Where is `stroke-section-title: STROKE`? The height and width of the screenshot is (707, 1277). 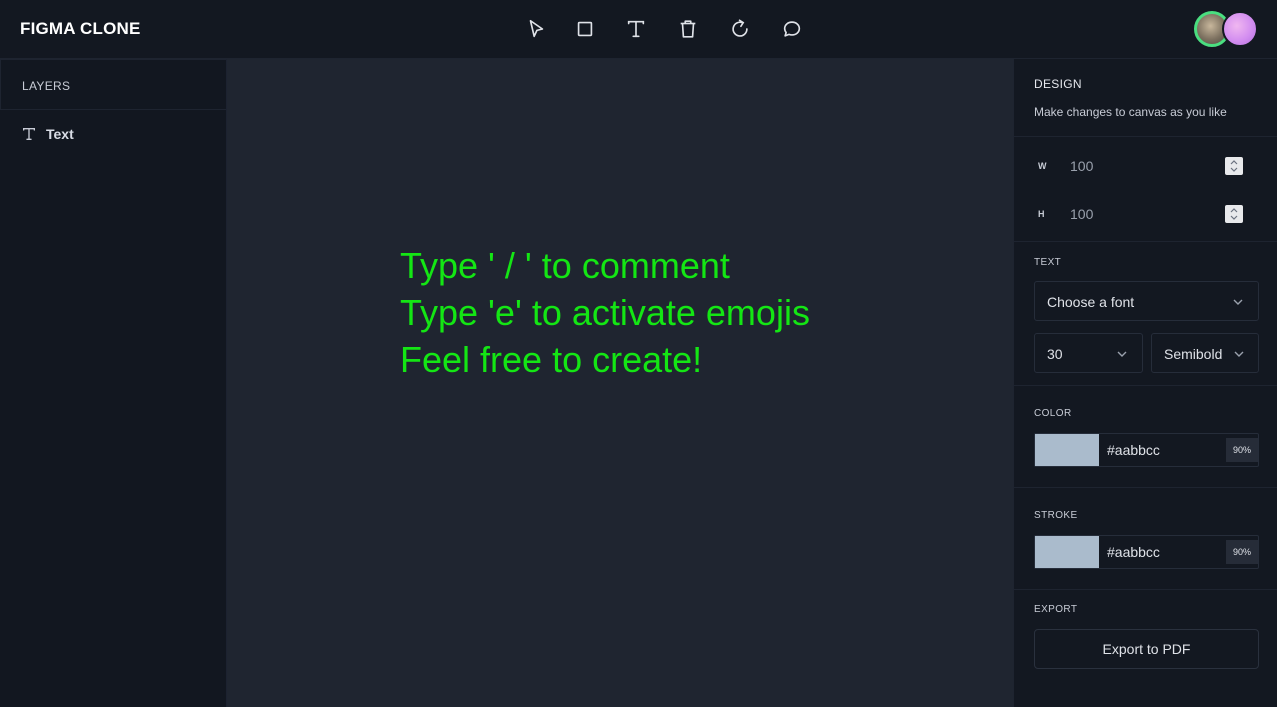 stroke-section-title: STROKE is located at coordinates (1056, 515).